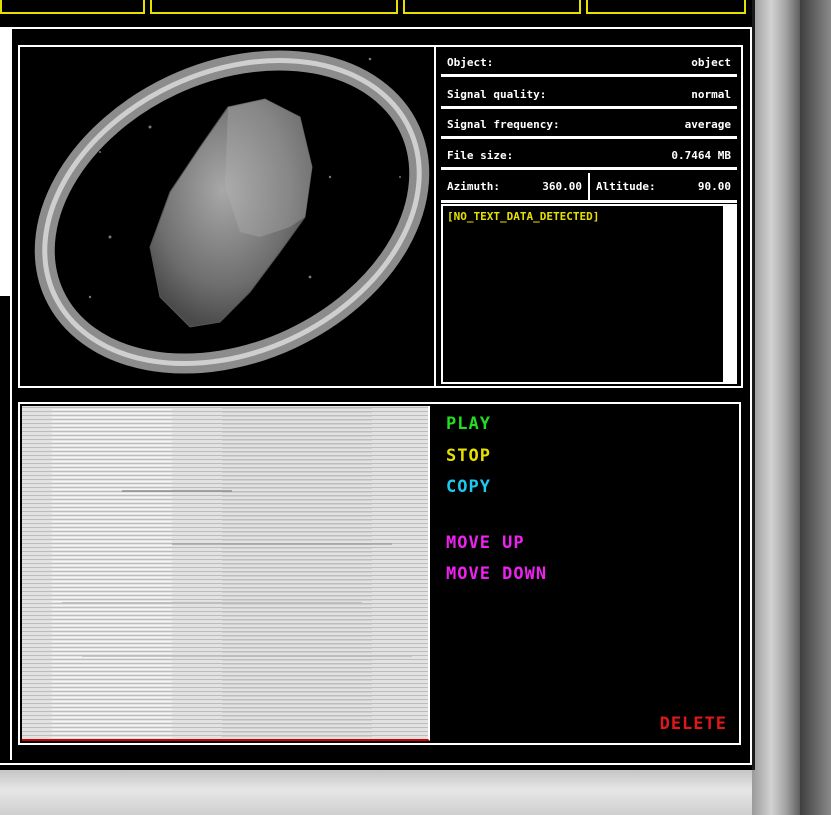  What do you see at coordinates (485, 543) in the screenshot?
I see `move-up-button: MOVE UP` at bounding box center [485, 543].